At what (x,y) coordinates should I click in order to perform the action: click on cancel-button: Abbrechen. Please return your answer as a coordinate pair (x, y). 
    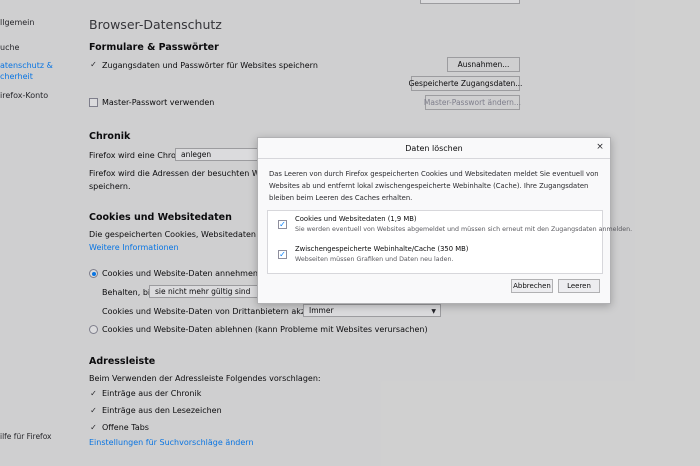
    Looking at the image, I should click on (532, 286).